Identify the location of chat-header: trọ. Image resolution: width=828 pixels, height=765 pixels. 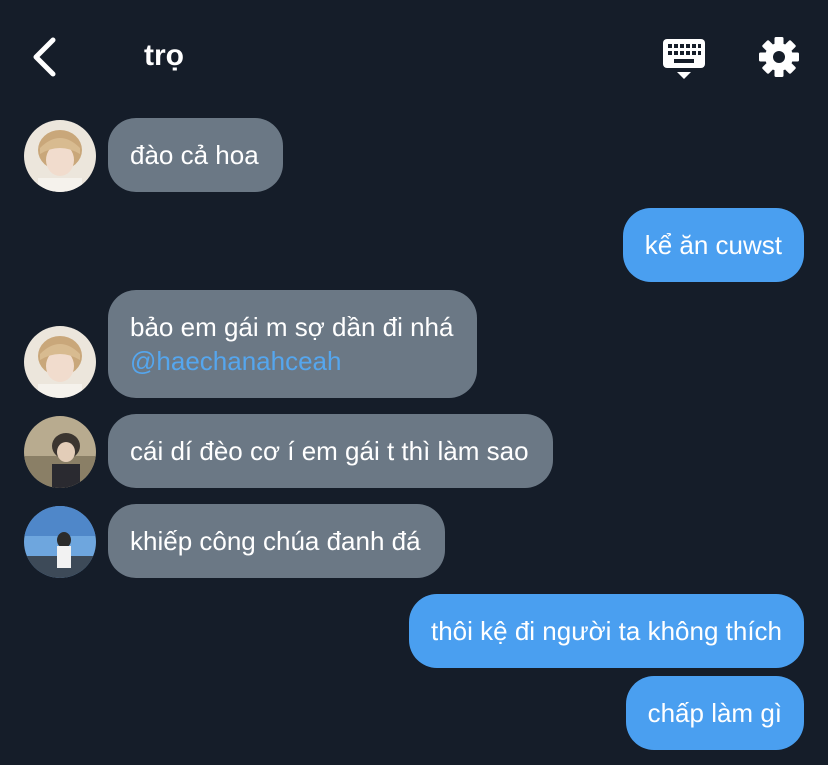
(414, 55).